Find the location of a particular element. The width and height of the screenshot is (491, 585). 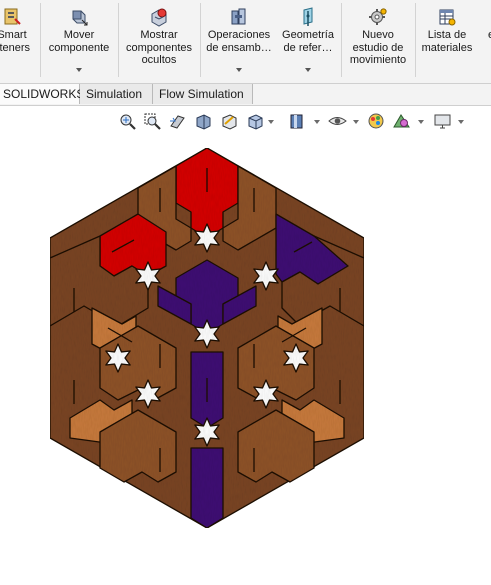

display-style-icon is located at coordinates (296, 121).